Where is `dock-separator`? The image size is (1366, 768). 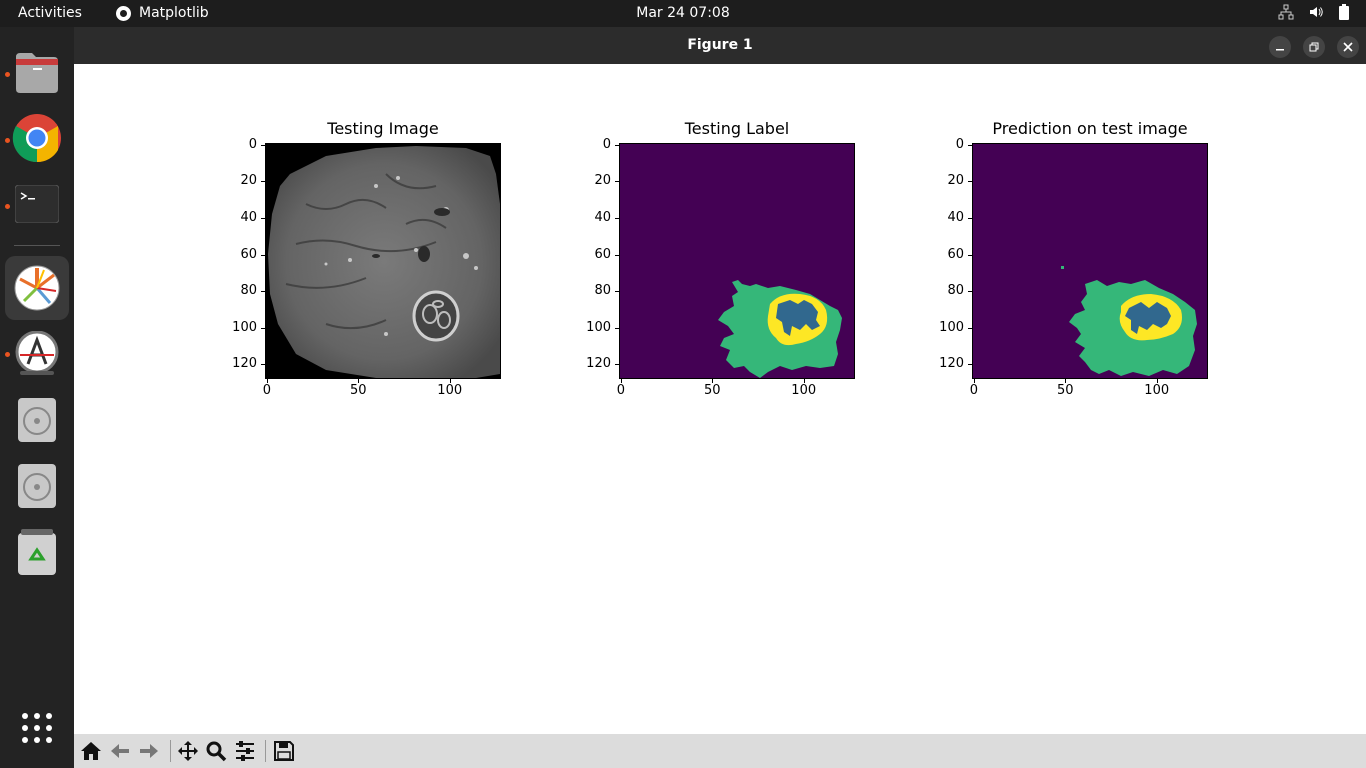 dock-separator is located at coordinates (37, 245).